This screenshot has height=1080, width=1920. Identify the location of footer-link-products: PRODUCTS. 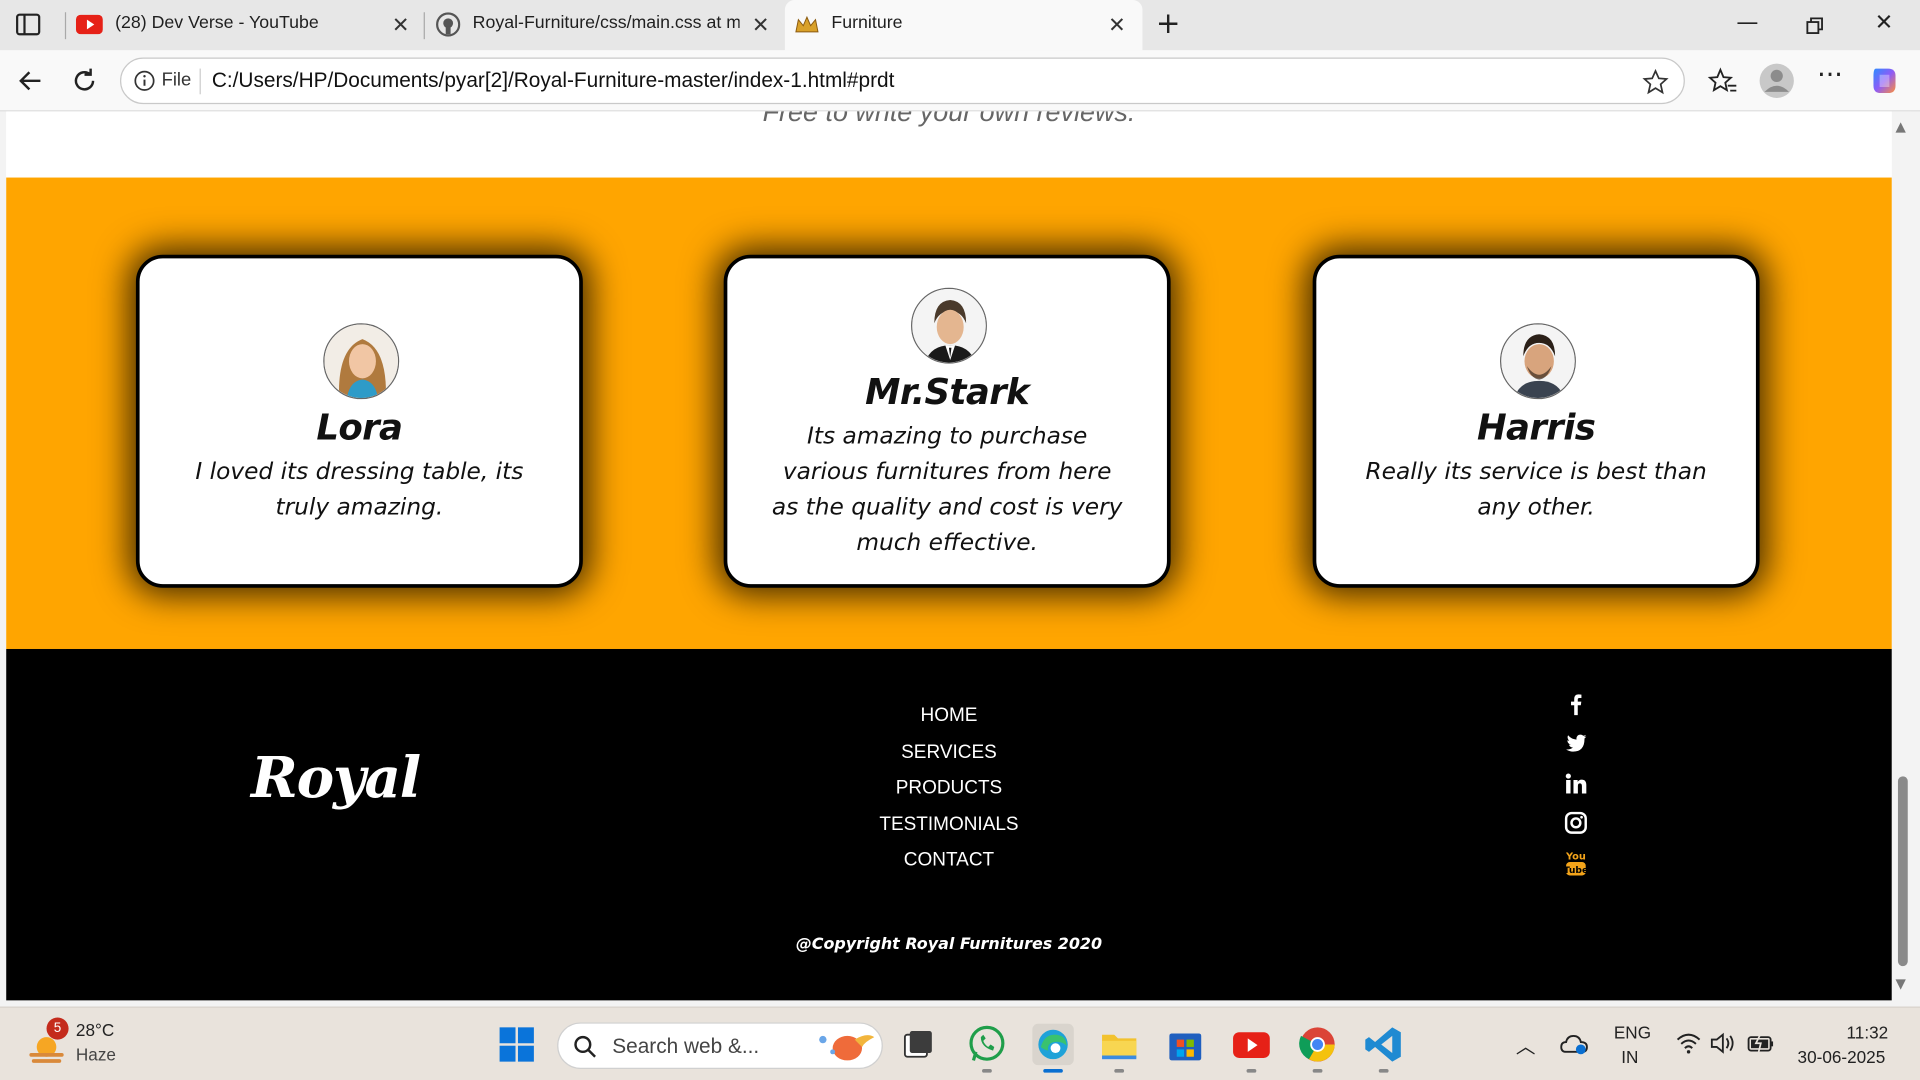
(949, 796).